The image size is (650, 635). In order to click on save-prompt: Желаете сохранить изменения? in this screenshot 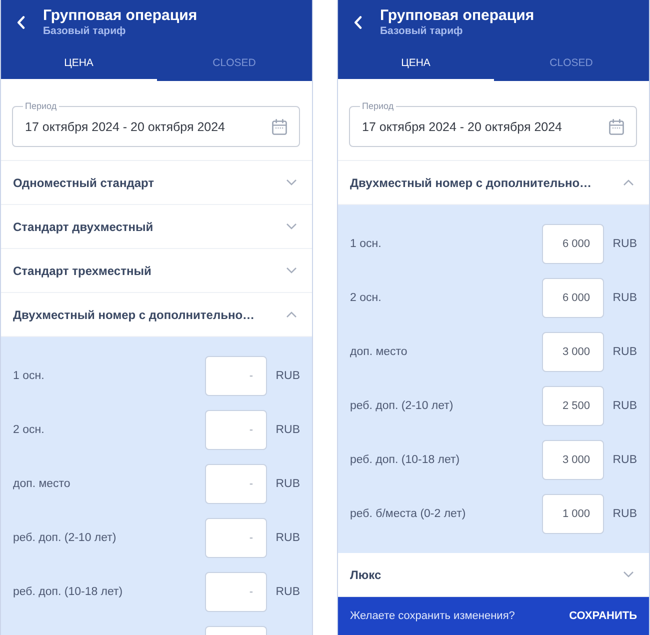, I will do `click(432, 616)`.